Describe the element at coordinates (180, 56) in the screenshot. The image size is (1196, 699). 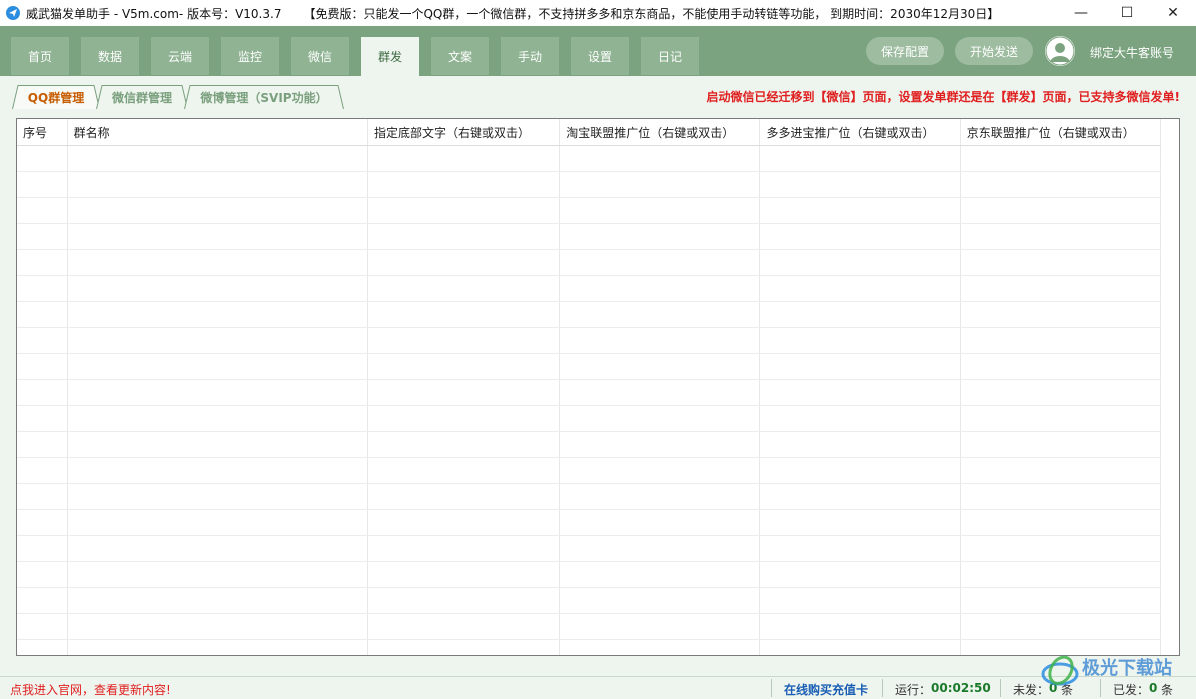
I see `tab-cloud: 云端` at that location.